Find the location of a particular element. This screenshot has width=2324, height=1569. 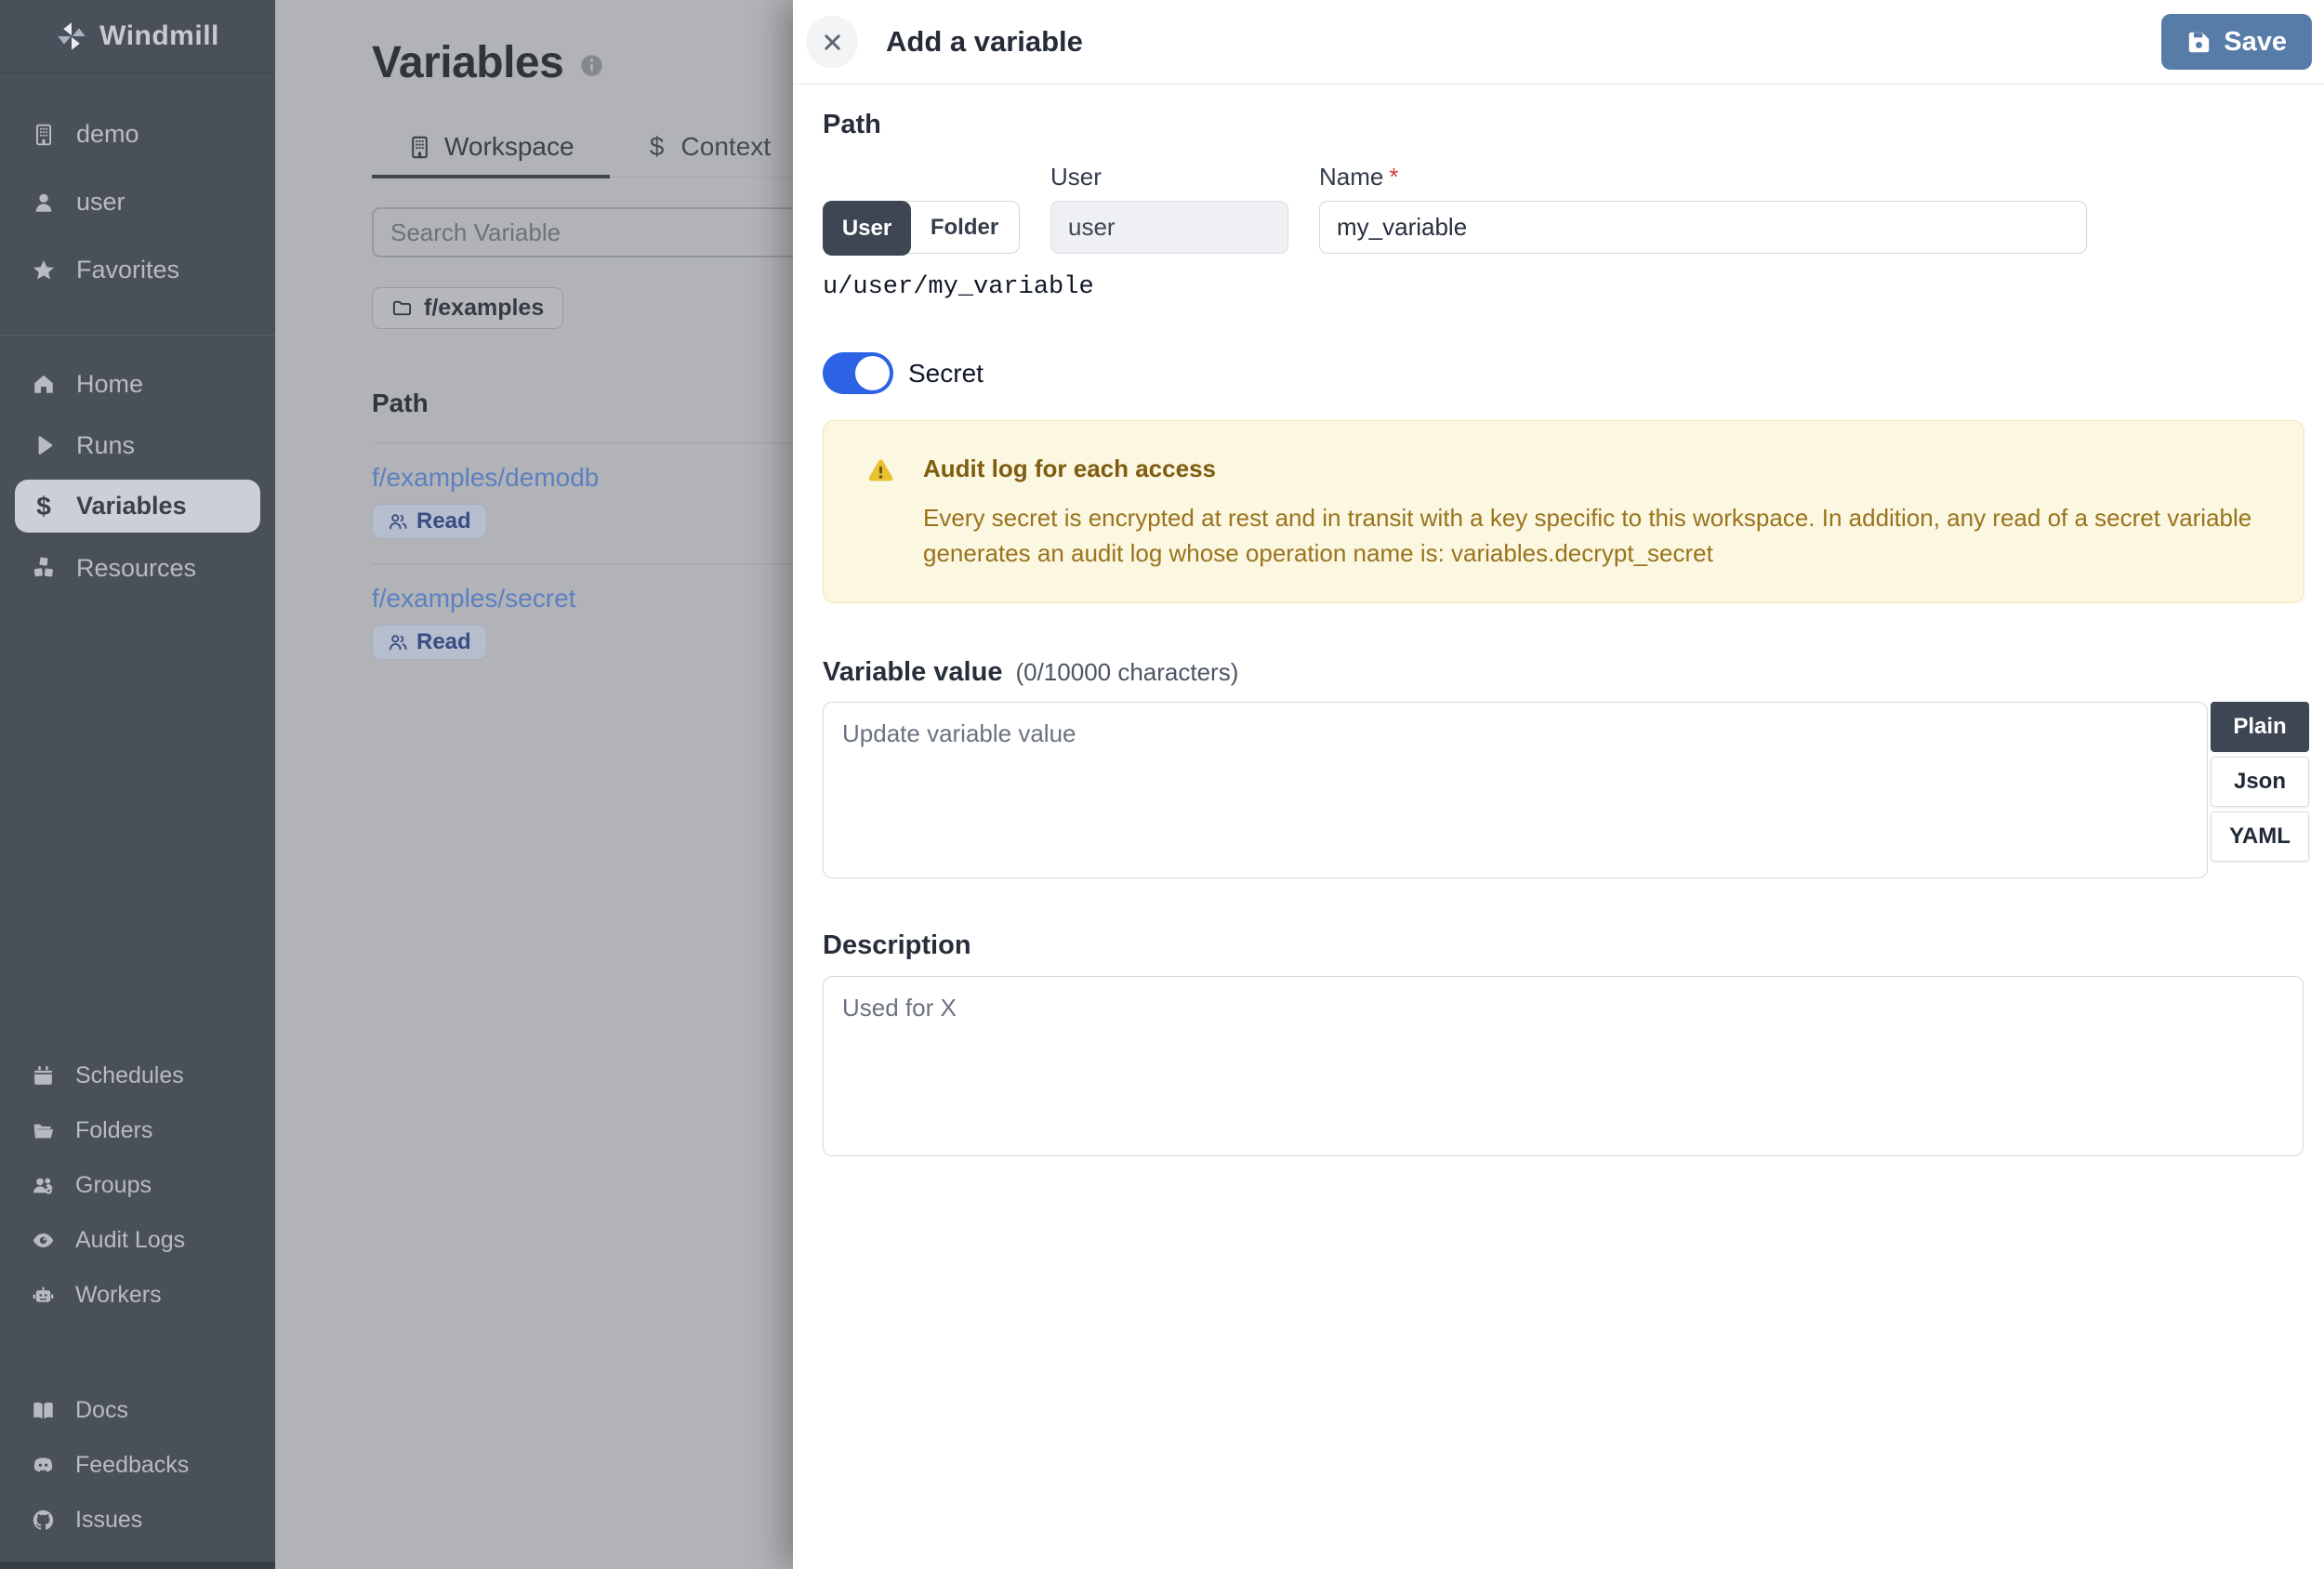

calendar-icon is located at coordinates (43, 1076).